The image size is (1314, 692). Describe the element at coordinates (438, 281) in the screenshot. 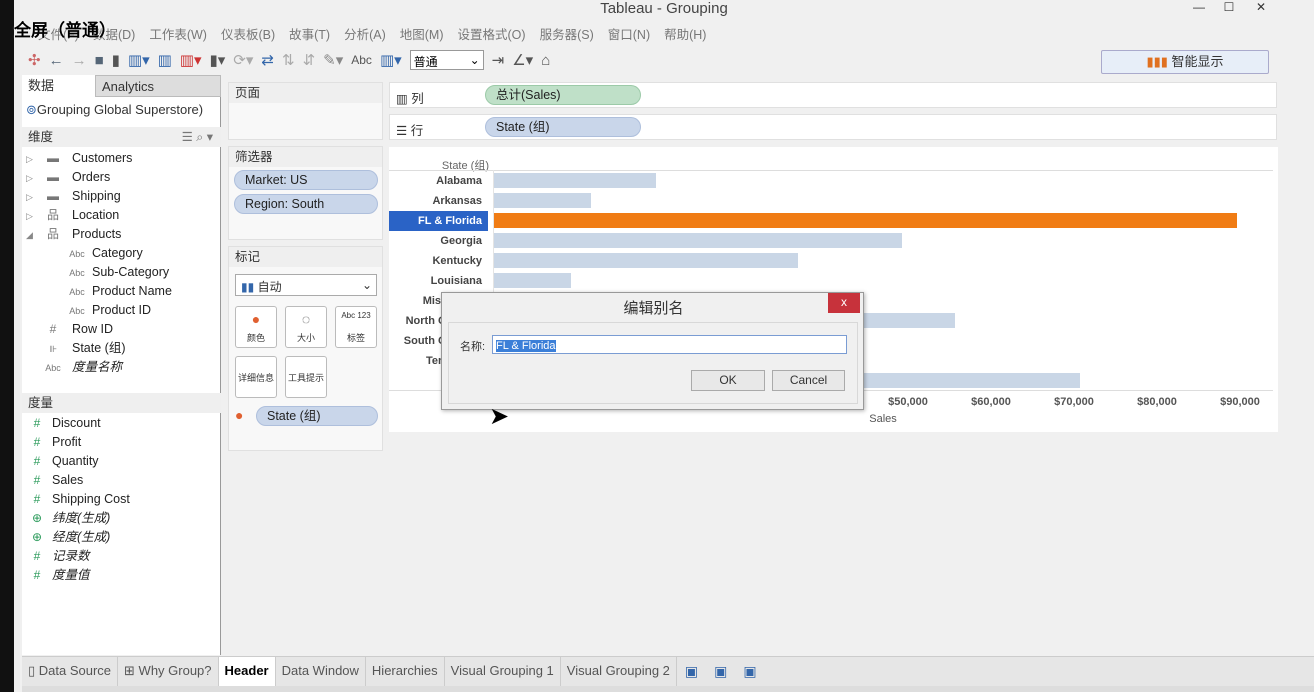

I see `row-label: Louisiana` at that location.